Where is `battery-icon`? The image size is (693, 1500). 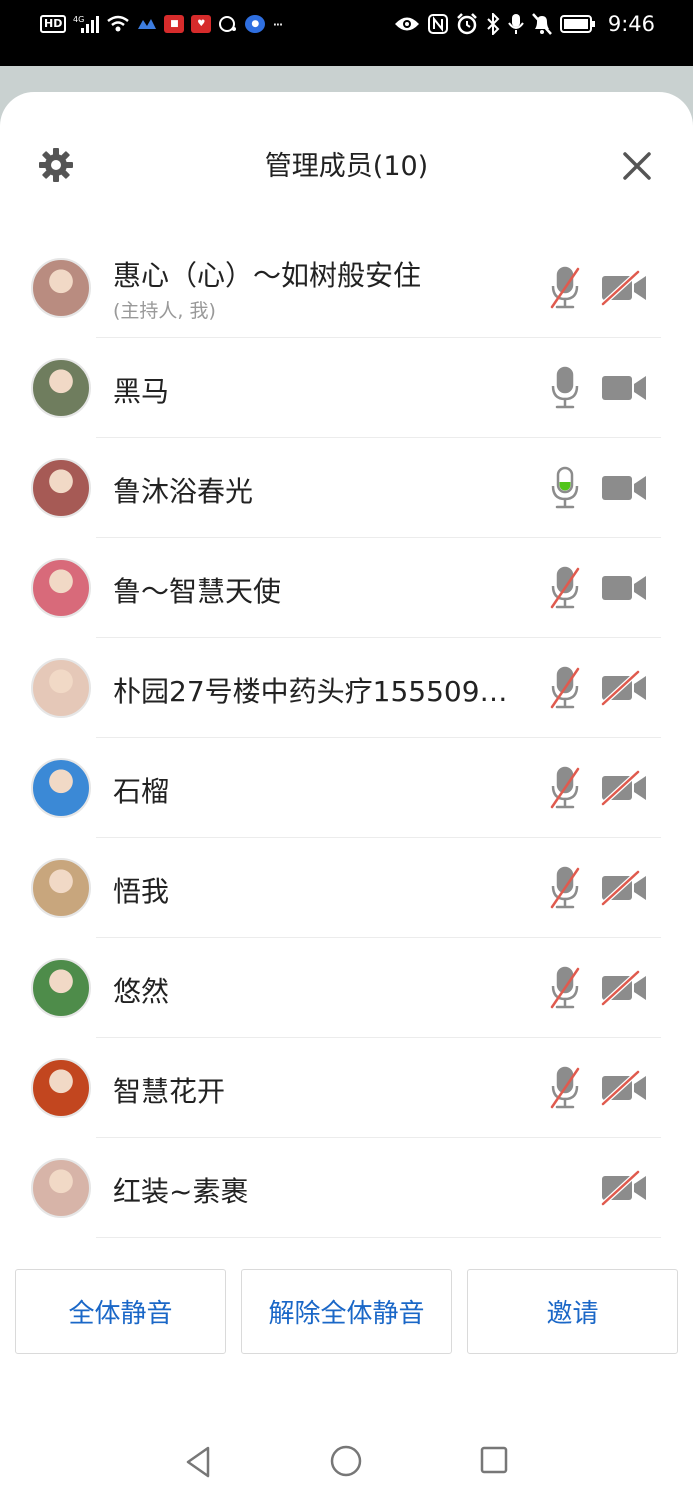 battery-icon is located at coordinates (577, 24).